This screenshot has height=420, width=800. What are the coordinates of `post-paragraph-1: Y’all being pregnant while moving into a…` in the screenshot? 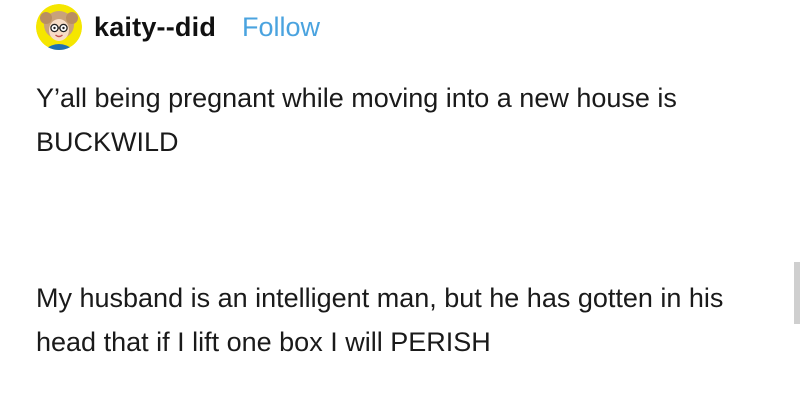 It's located at (356, 120).